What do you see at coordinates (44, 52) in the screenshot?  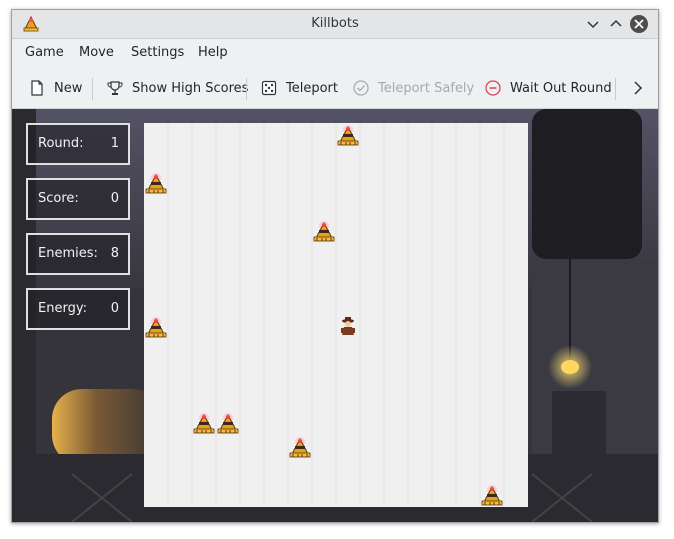 I see `menu-game: Game` at bounding box center [44, 52].